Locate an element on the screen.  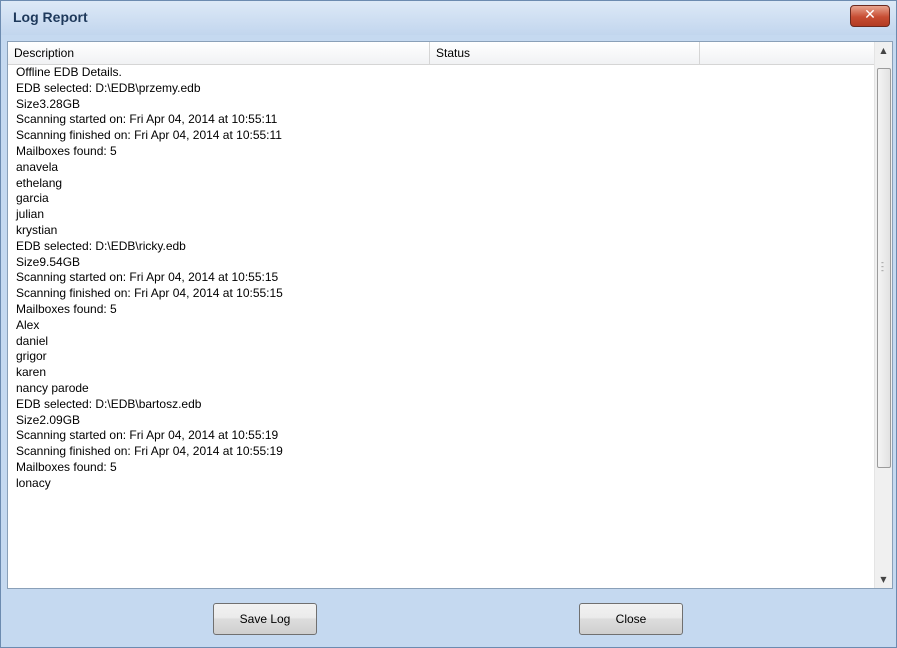
log-row: garcia is located at coordinates (441, 199).